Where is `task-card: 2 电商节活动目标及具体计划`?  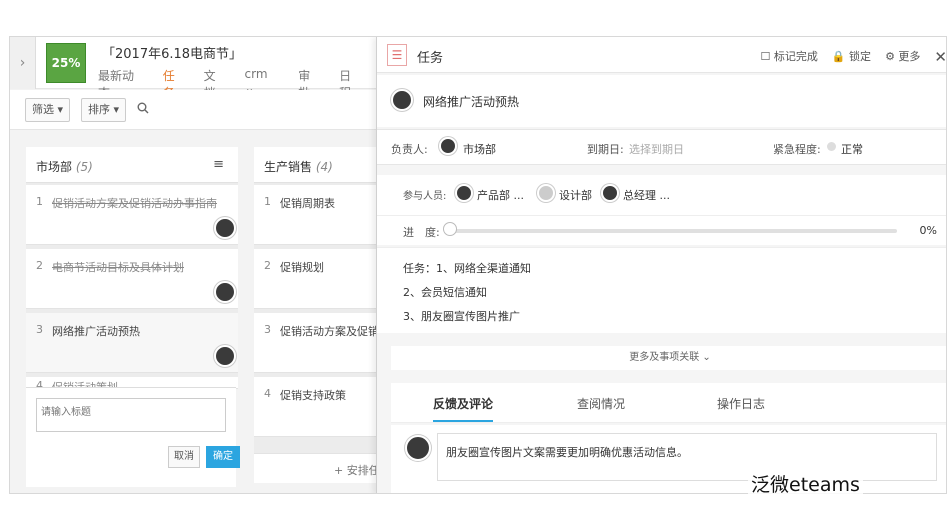
task-card: 2 电商节活动目标及具体计划 is located at coordinates (132, 279).